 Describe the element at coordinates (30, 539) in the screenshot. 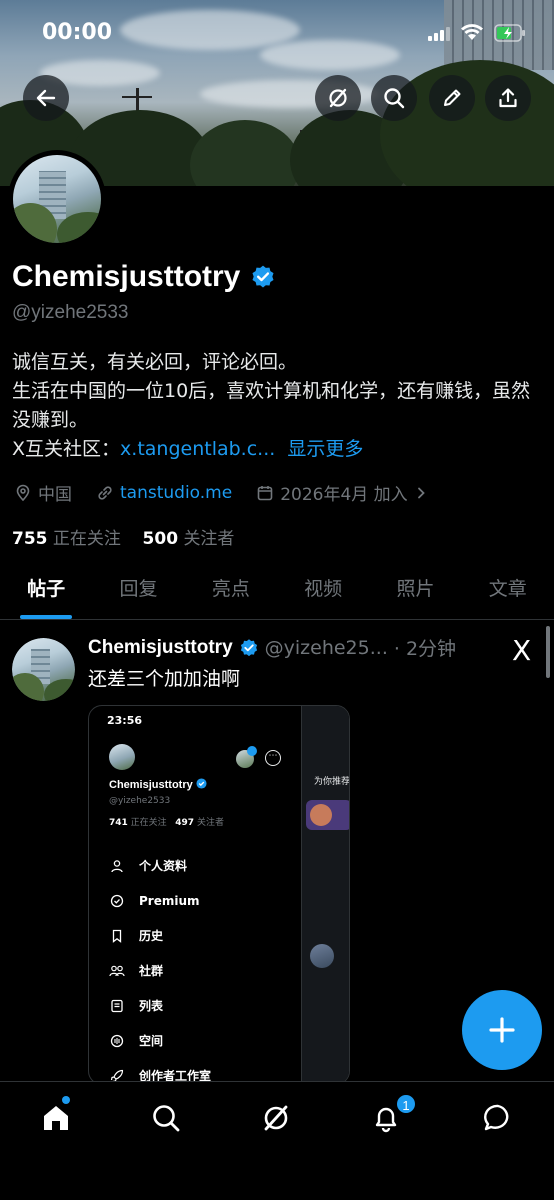

I see `following-count: 755` at that location.